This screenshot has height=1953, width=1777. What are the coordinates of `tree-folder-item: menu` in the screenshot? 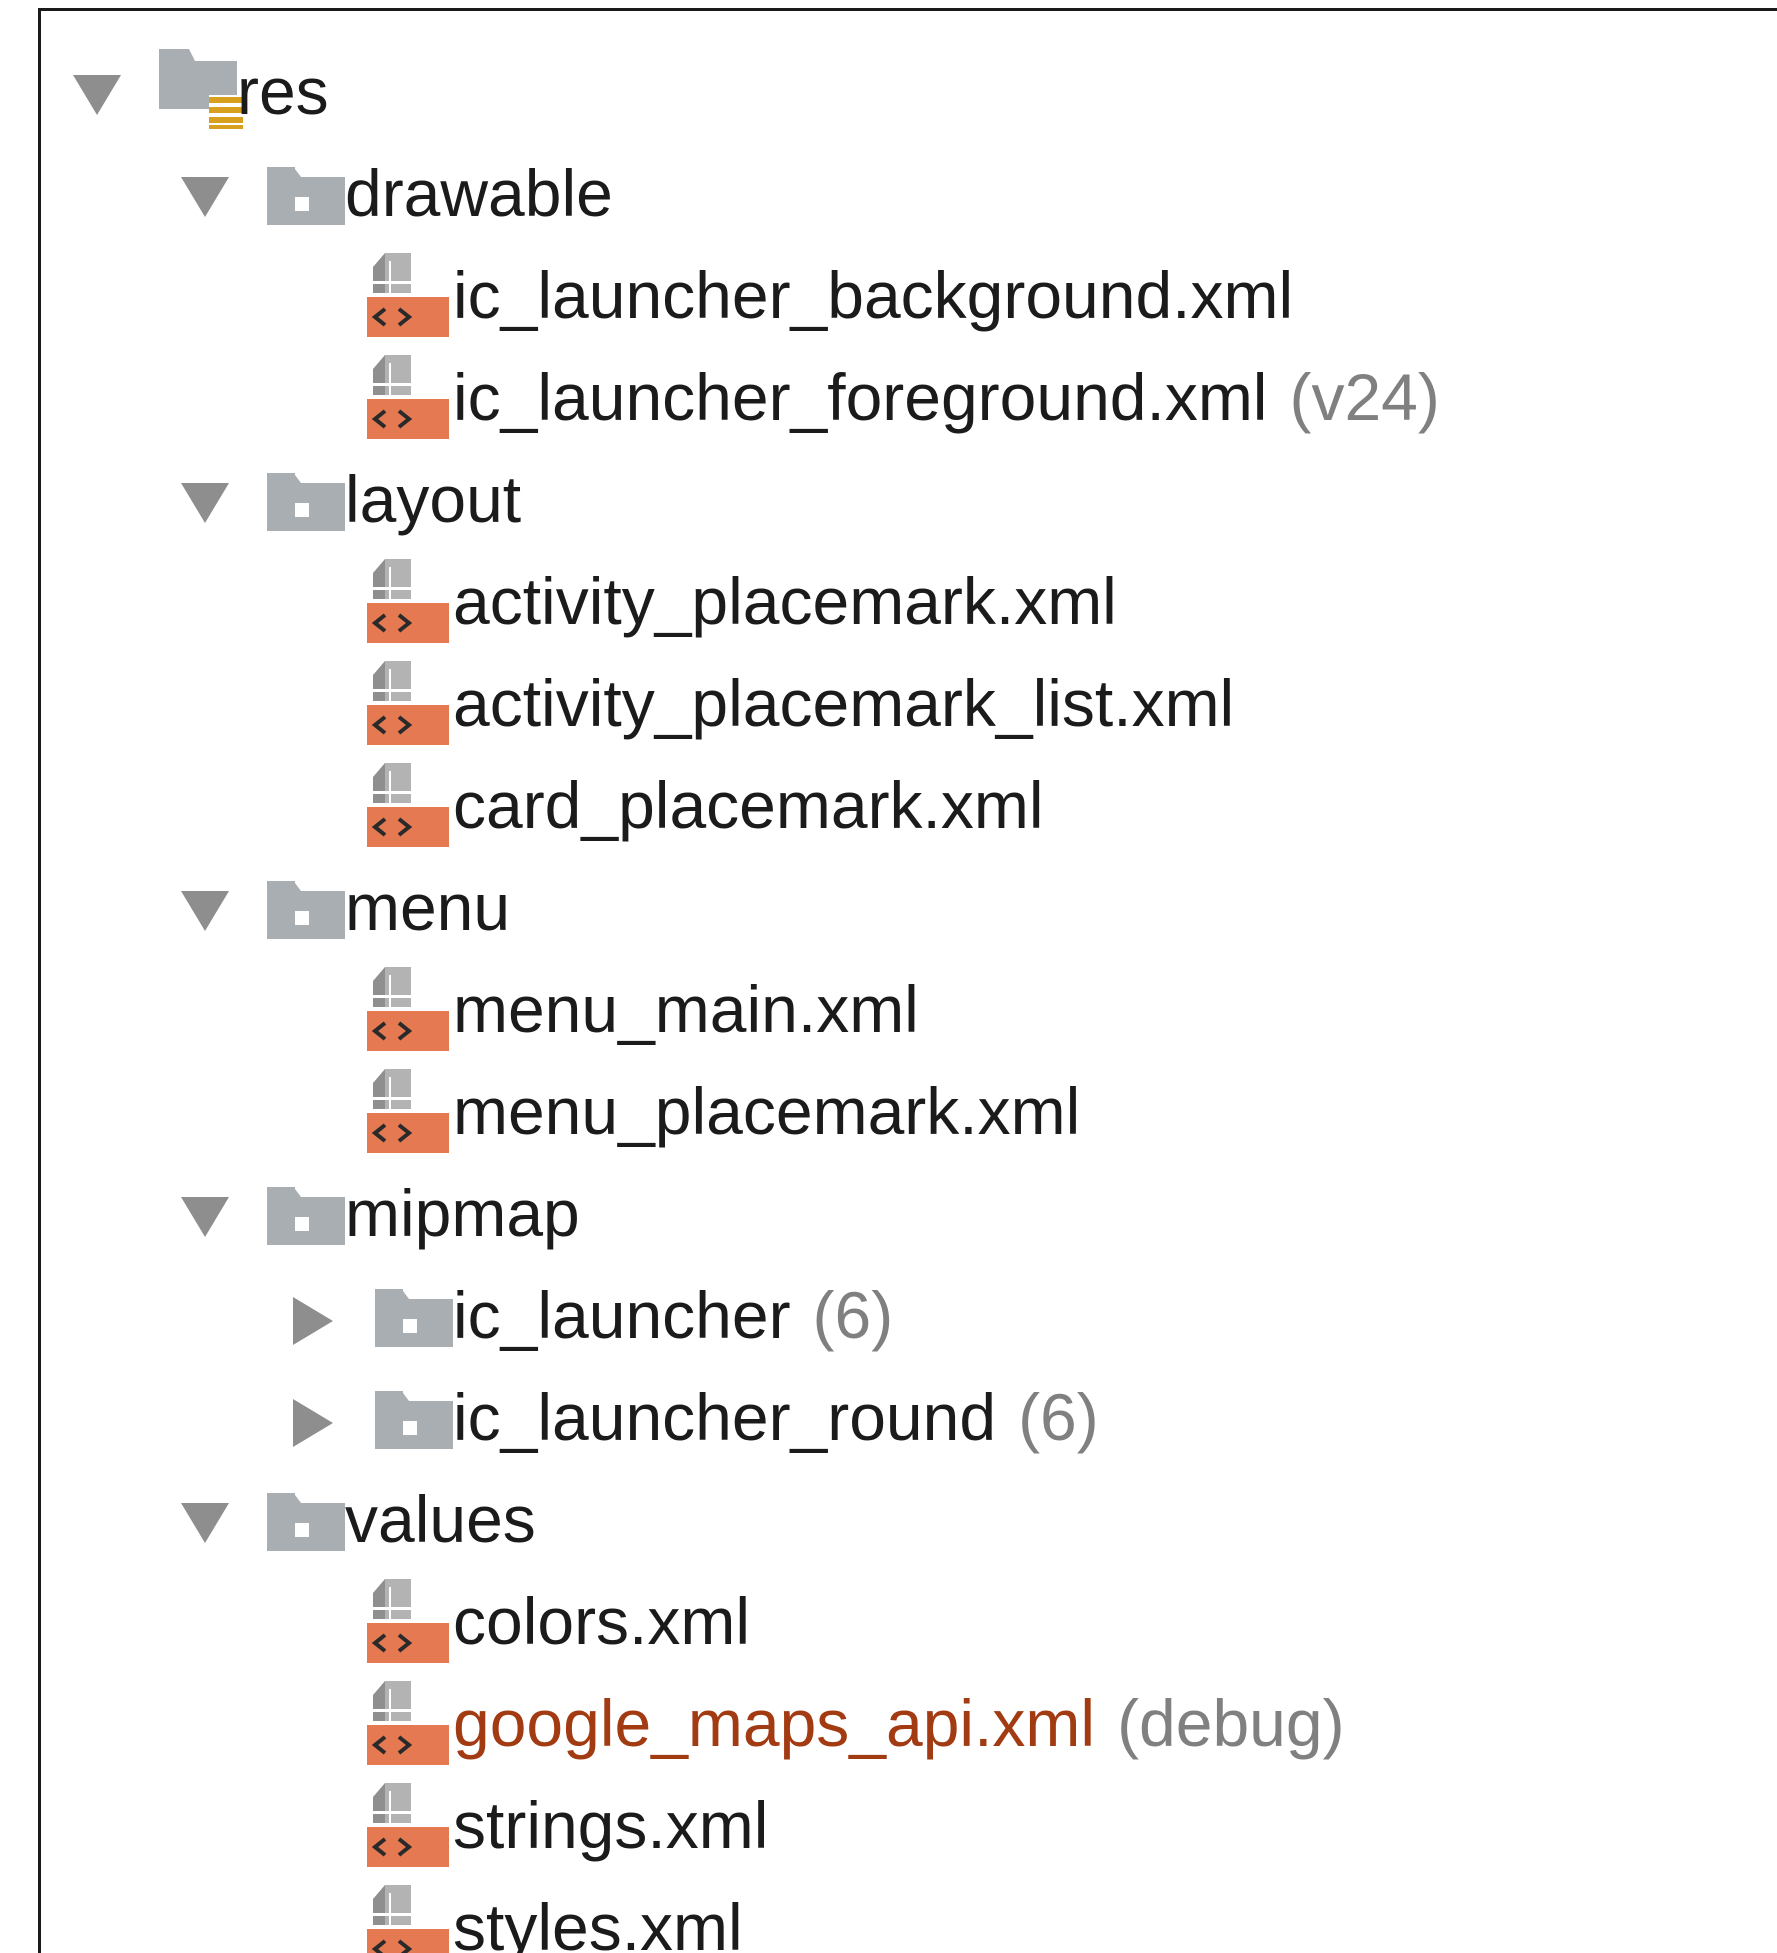 It's located at (909, 906).